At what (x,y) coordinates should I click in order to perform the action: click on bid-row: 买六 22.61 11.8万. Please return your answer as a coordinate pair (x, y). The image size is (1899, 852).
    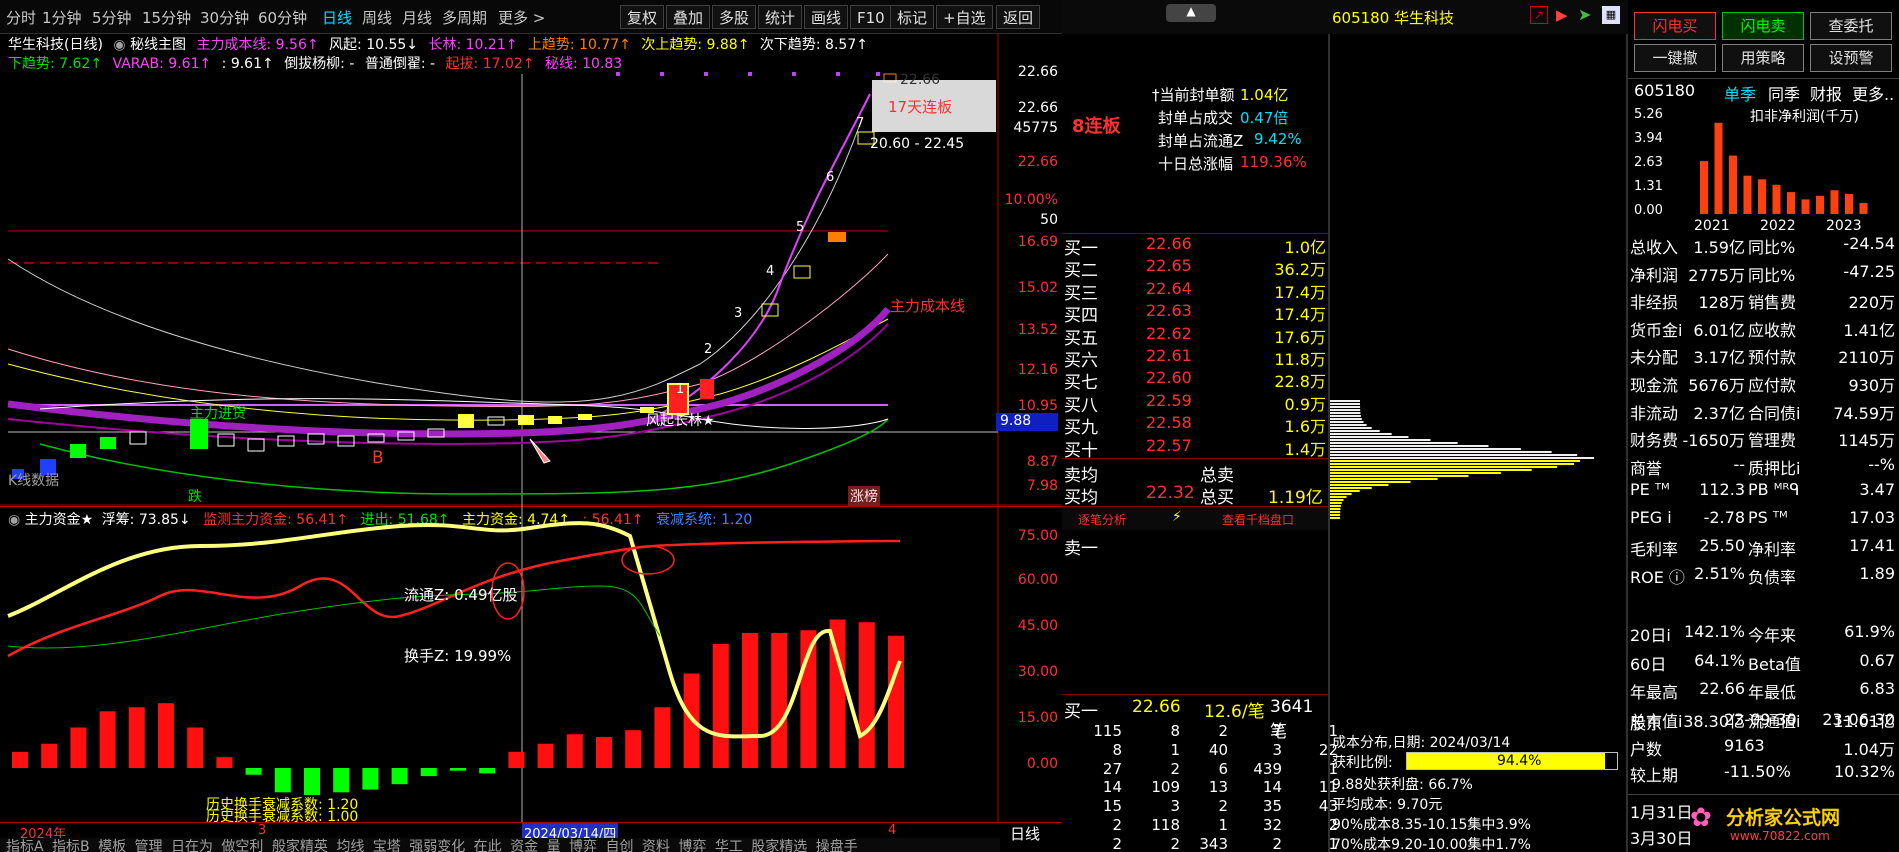
    Looking at the image, I should click on (1196, 358).